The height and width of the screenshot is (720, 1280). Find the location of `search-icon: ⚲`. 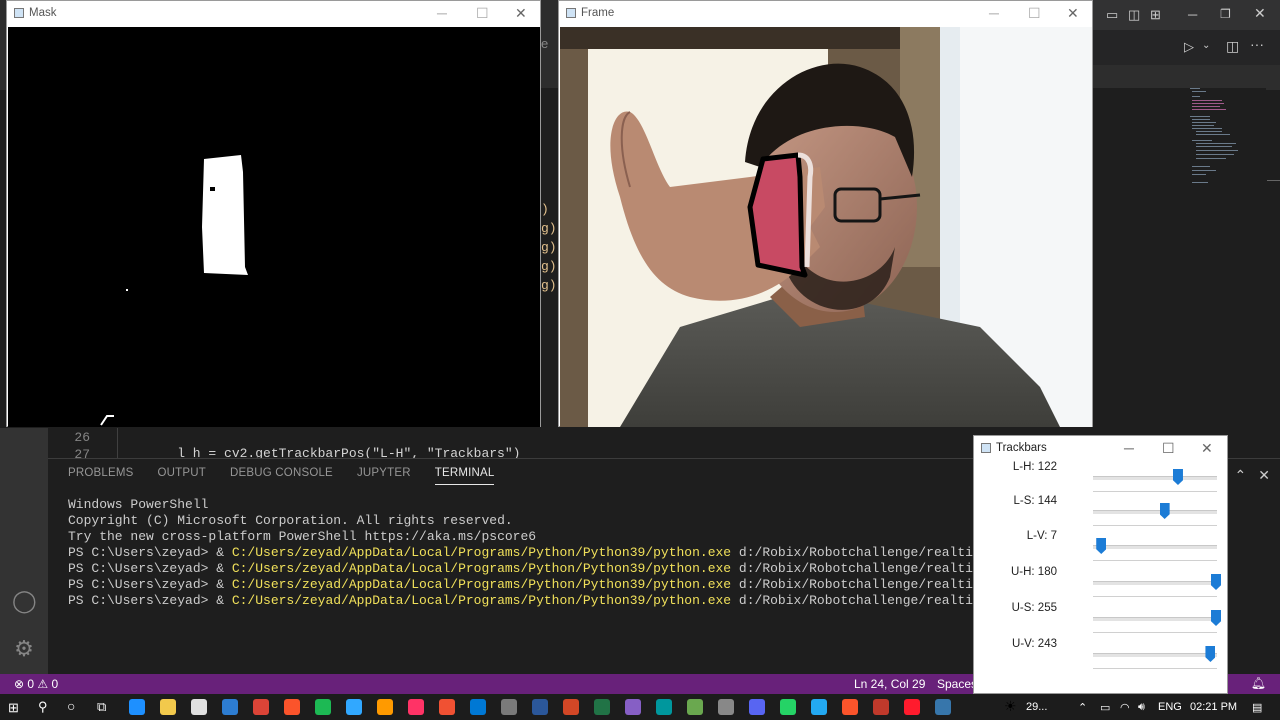

search-icon: ⚲ is located at coordinates (43, 707).